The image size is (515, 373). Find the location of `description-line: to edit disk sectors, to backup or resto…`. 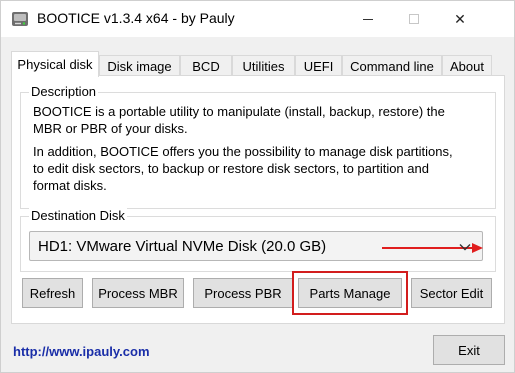

description-line: to edit disk sectors, to backup or resto… is located at coordinates (231, 168).